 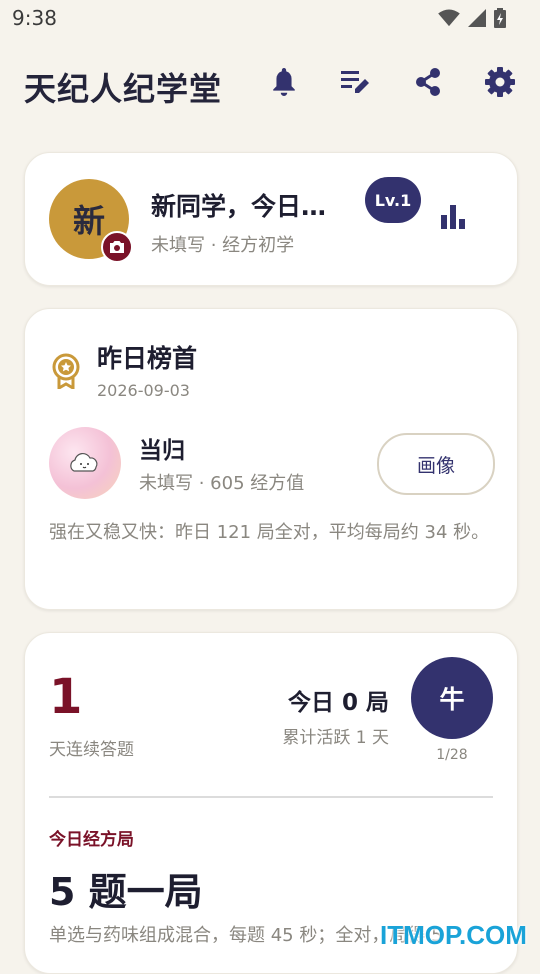 I want to click on medal-icon, so click(x=66, y=371).